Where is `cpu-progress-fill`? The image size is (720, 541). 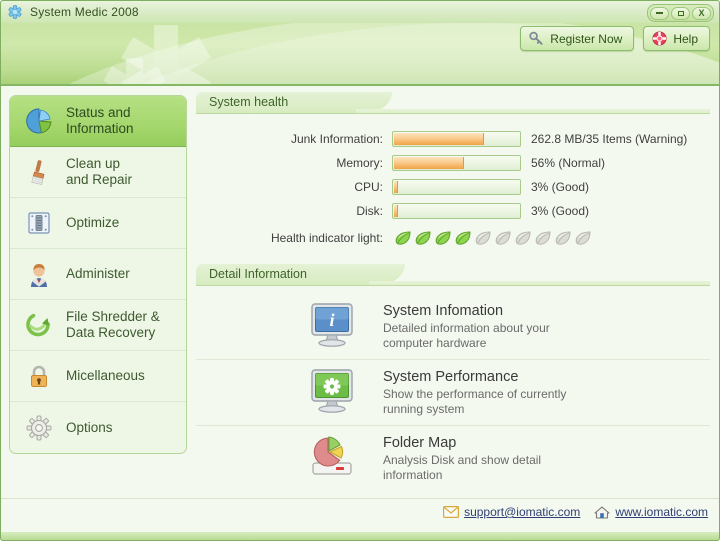
cpu-progress-fill is located at coordinates (396, 186).